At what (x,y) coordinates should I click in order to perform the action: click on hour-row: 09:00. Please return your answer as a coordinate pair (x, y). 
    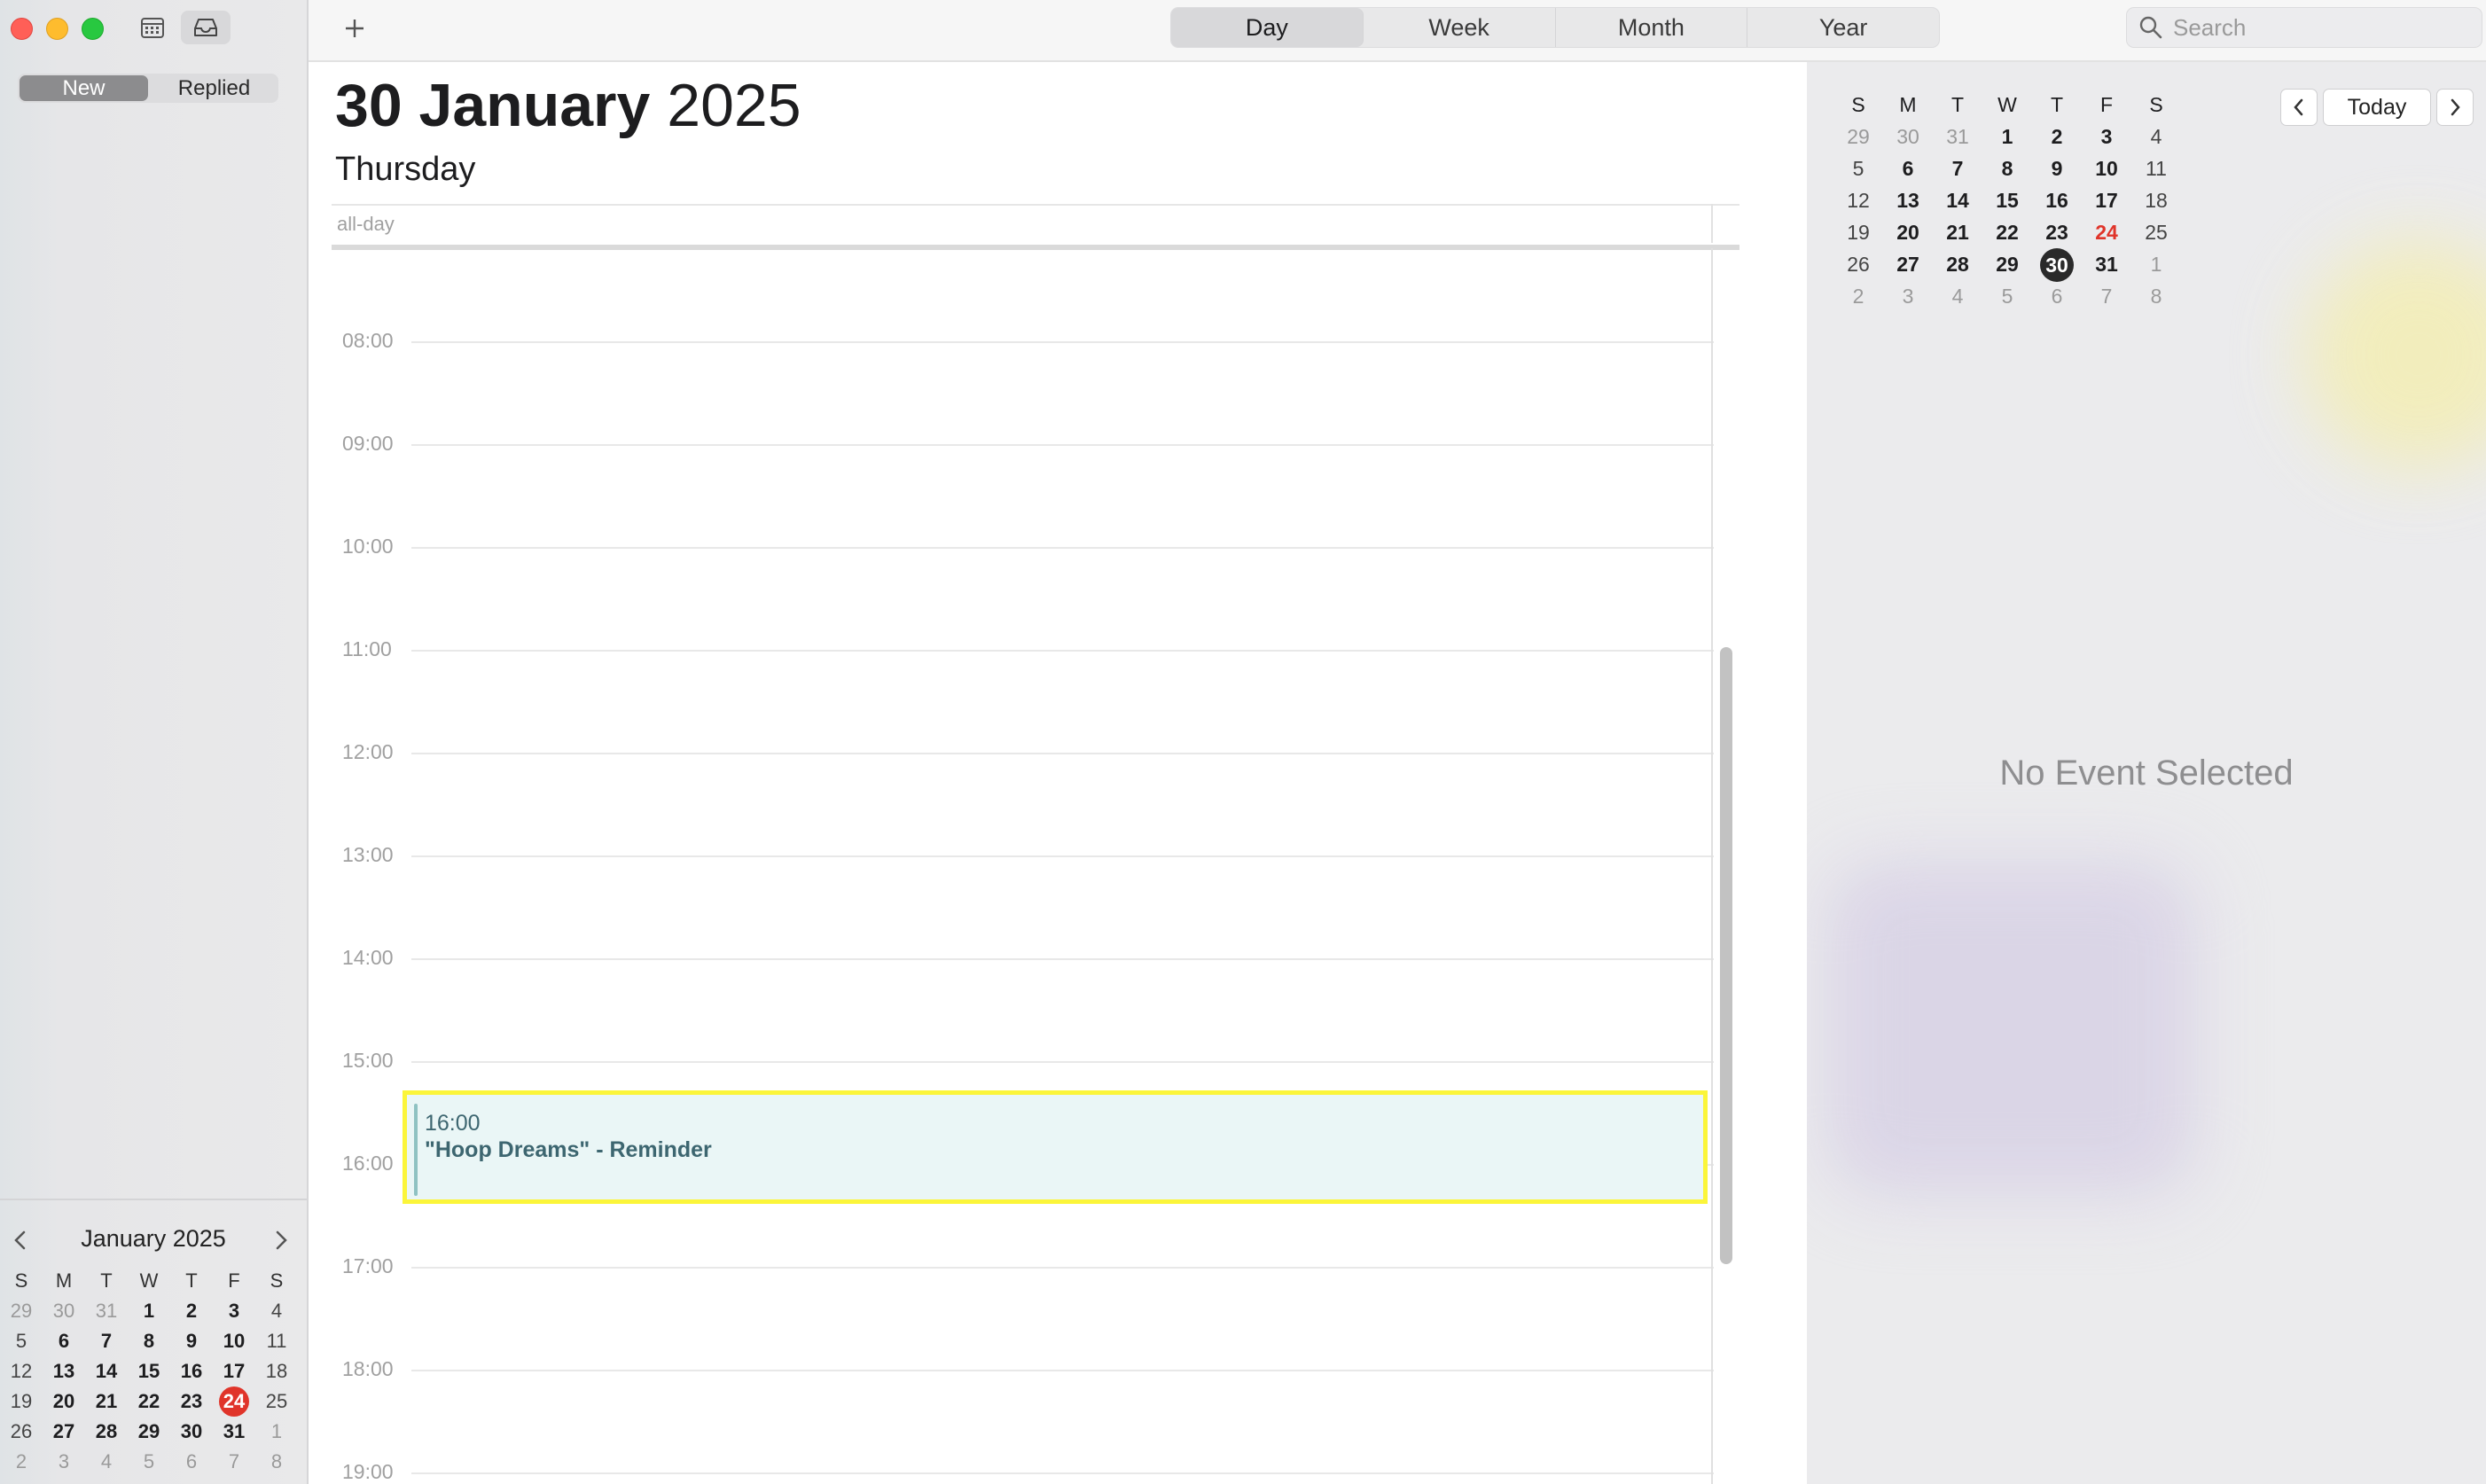
    Looking at the image, I should click on (1011, 443).